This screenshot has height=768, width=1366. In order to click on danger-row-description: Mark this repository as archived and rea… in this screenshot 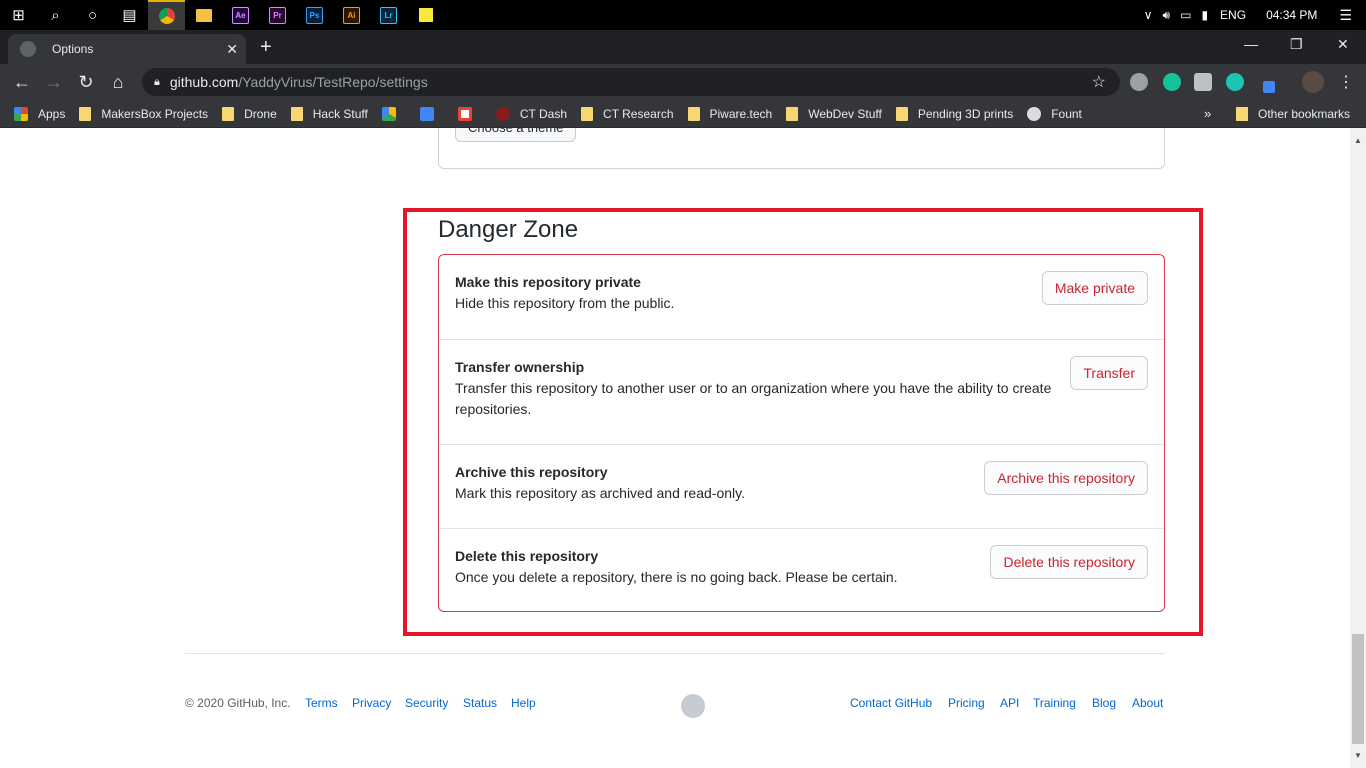, I will do `click(600, 493)`.